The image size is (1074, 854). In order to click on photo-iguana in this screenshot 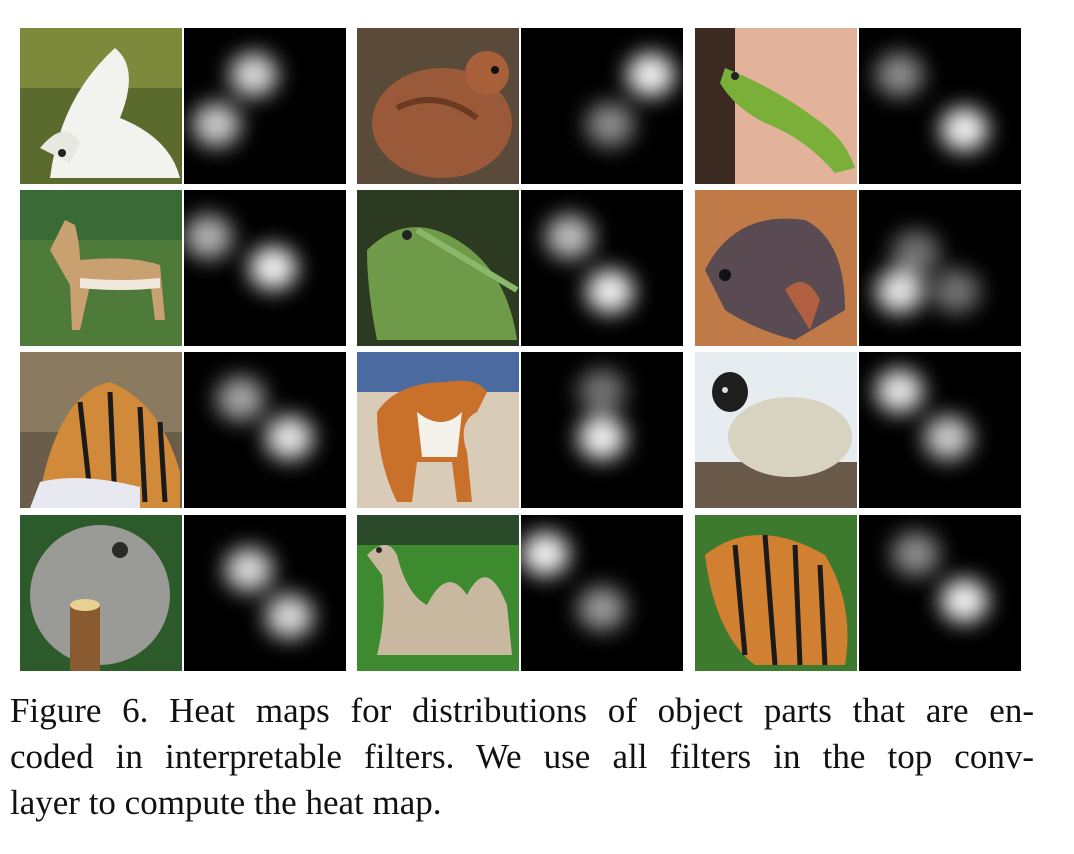, I will do `click(438, 268)`.